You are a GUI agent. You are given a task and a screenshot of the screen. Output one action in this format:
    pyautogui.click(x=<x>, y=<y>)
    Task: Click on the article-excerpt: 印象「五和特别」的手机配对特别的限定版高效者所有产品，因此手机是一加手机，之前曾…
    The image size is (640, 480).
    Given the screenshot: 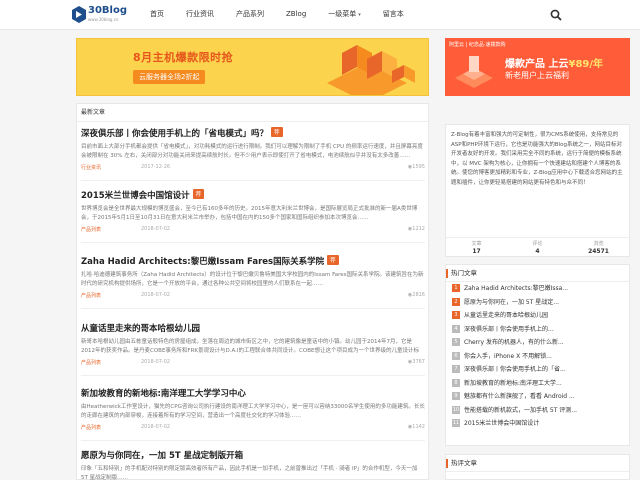 What is the action you would take?
    pyautogui.click(x=249, y=473)
    